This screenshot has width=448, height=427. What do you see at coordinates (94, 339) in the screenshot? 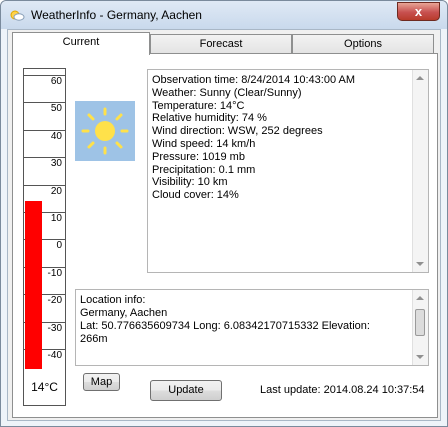
I see `location-elevation: 266m` at bounding box center [94, 339].